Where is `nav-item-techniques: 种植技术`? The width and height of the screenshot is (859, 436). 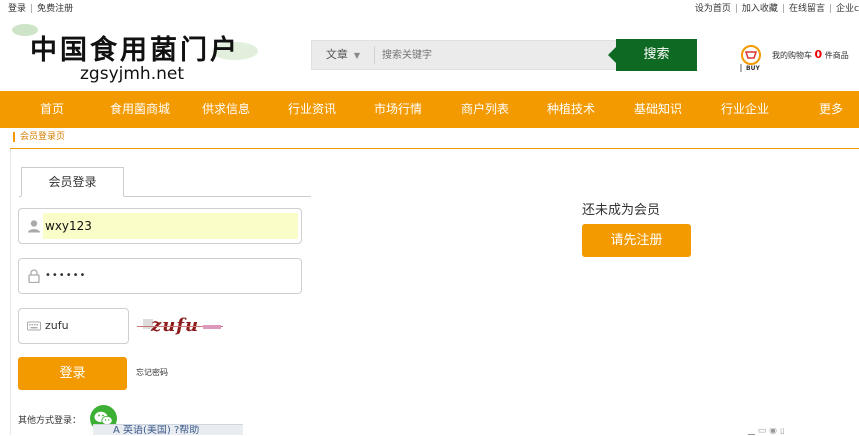
nav-item-techniques: 种植技术 is located at coordinates (571, 109).